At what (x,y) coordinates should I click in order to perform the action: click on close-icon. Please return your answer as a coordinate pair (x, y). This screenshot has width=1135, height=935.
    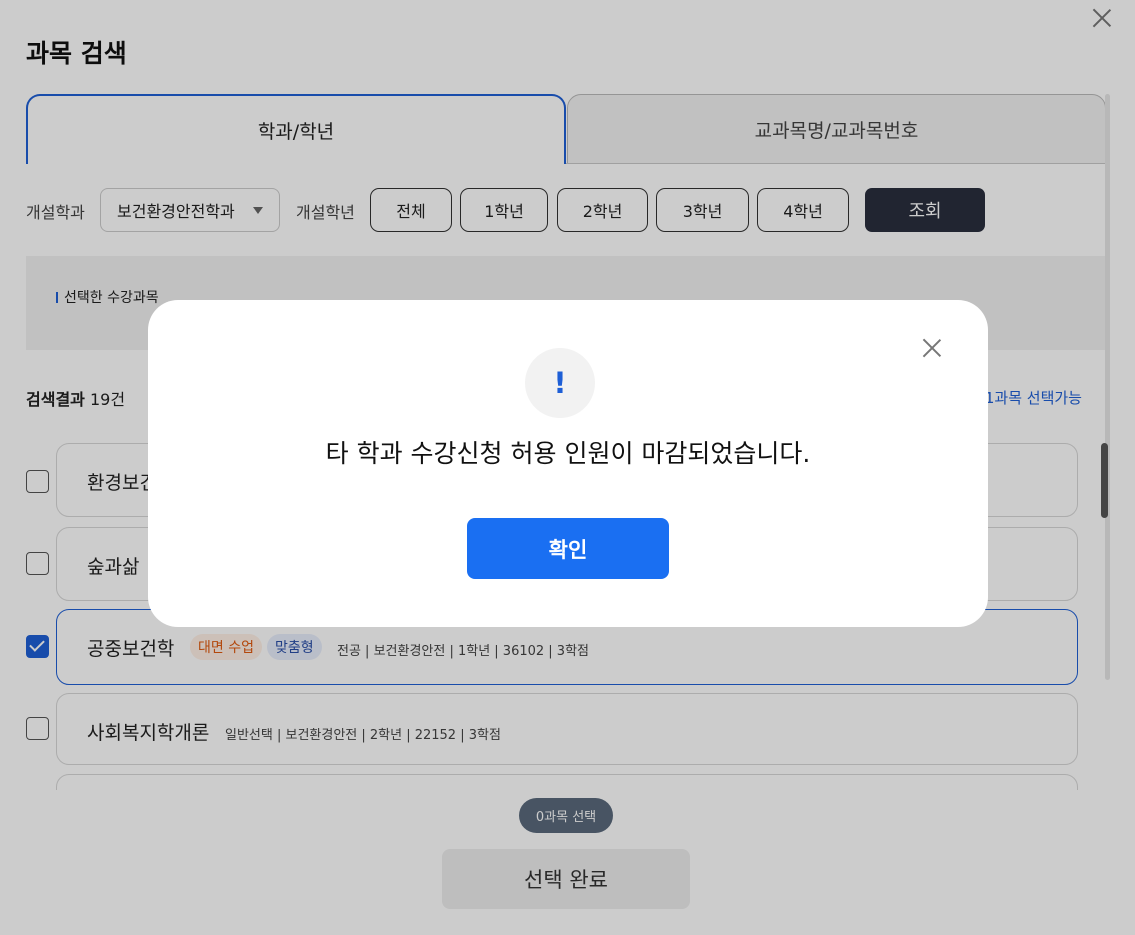
    Looking at the image, I should click on (932, 348).